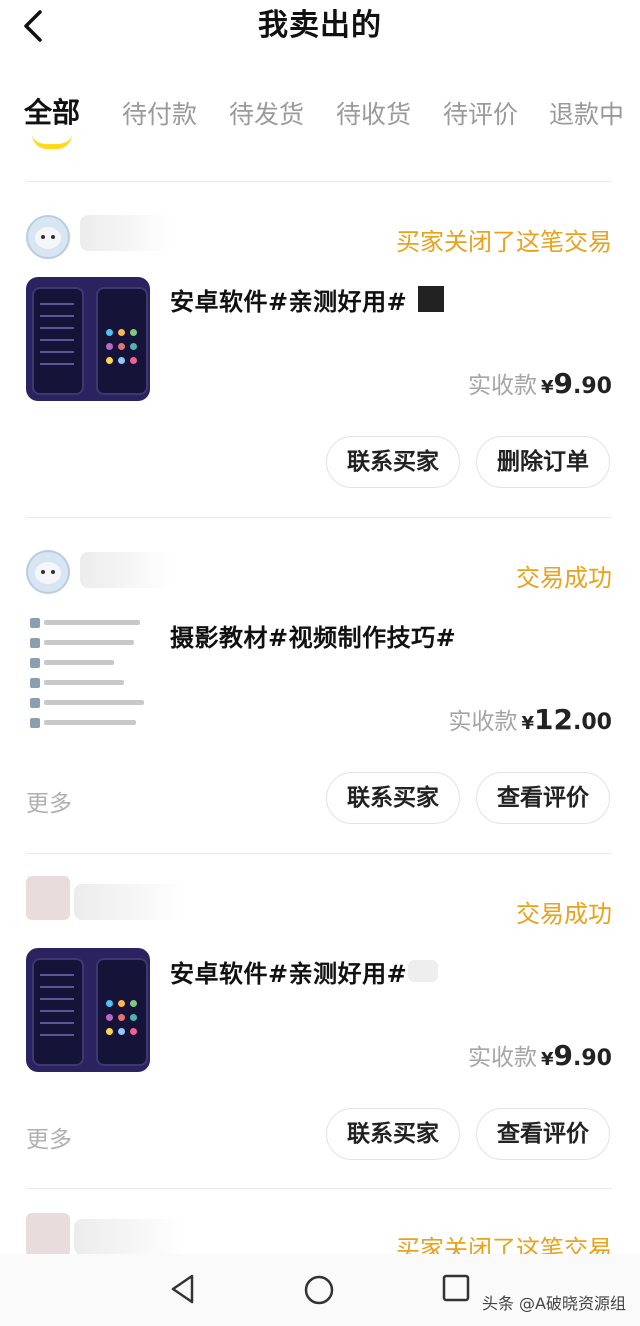  Describe the element at coordinates (456, 1288) in the screenshot. I see `recents-square-icon` at that location.